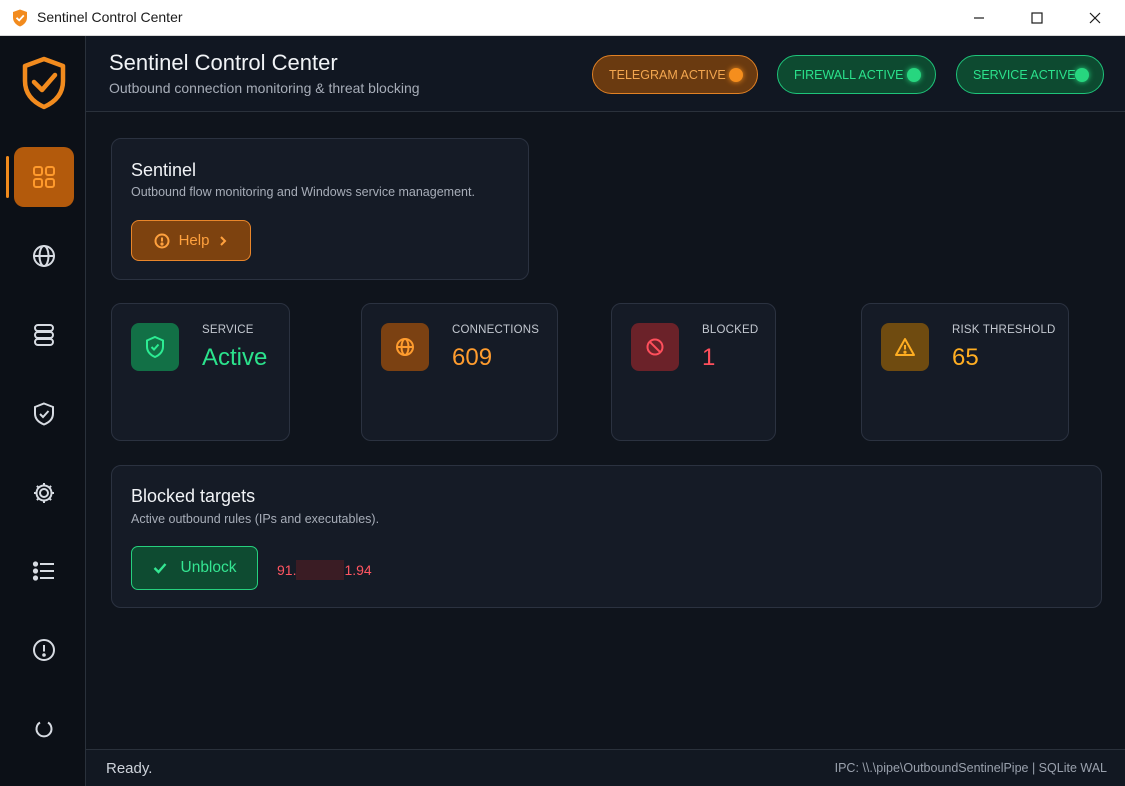  Describe the element at coordinates (459, 372) in the screenshot. I see `connections-stat-card: CONNECTIONS 609` at that location.